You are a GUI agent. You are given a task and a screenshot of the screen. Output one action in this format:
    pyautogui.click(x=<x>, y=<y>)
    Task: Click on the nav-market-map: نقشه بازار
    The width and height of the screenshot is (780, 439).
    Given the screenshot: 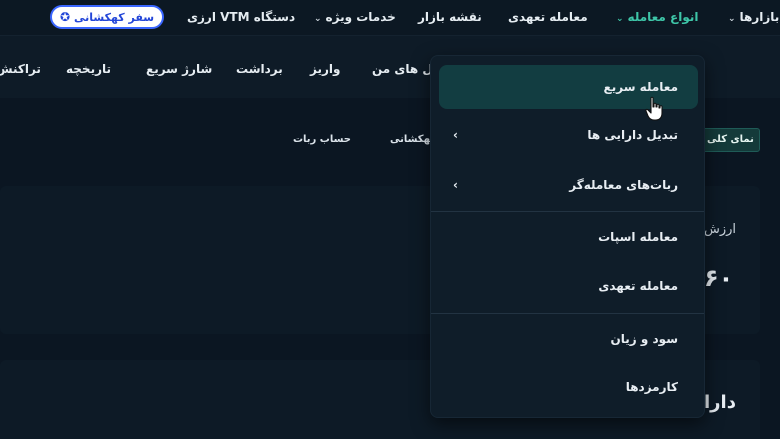 What is the action you would take?
    pyautogui.click(x=450, y=17)
    